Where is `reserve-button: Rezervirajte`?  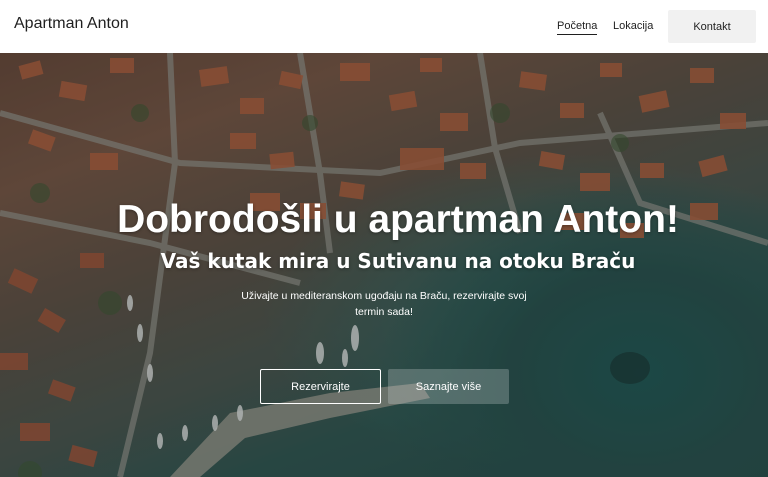 reserve-button: Rezervirajte is located at coordinates (320, 386).